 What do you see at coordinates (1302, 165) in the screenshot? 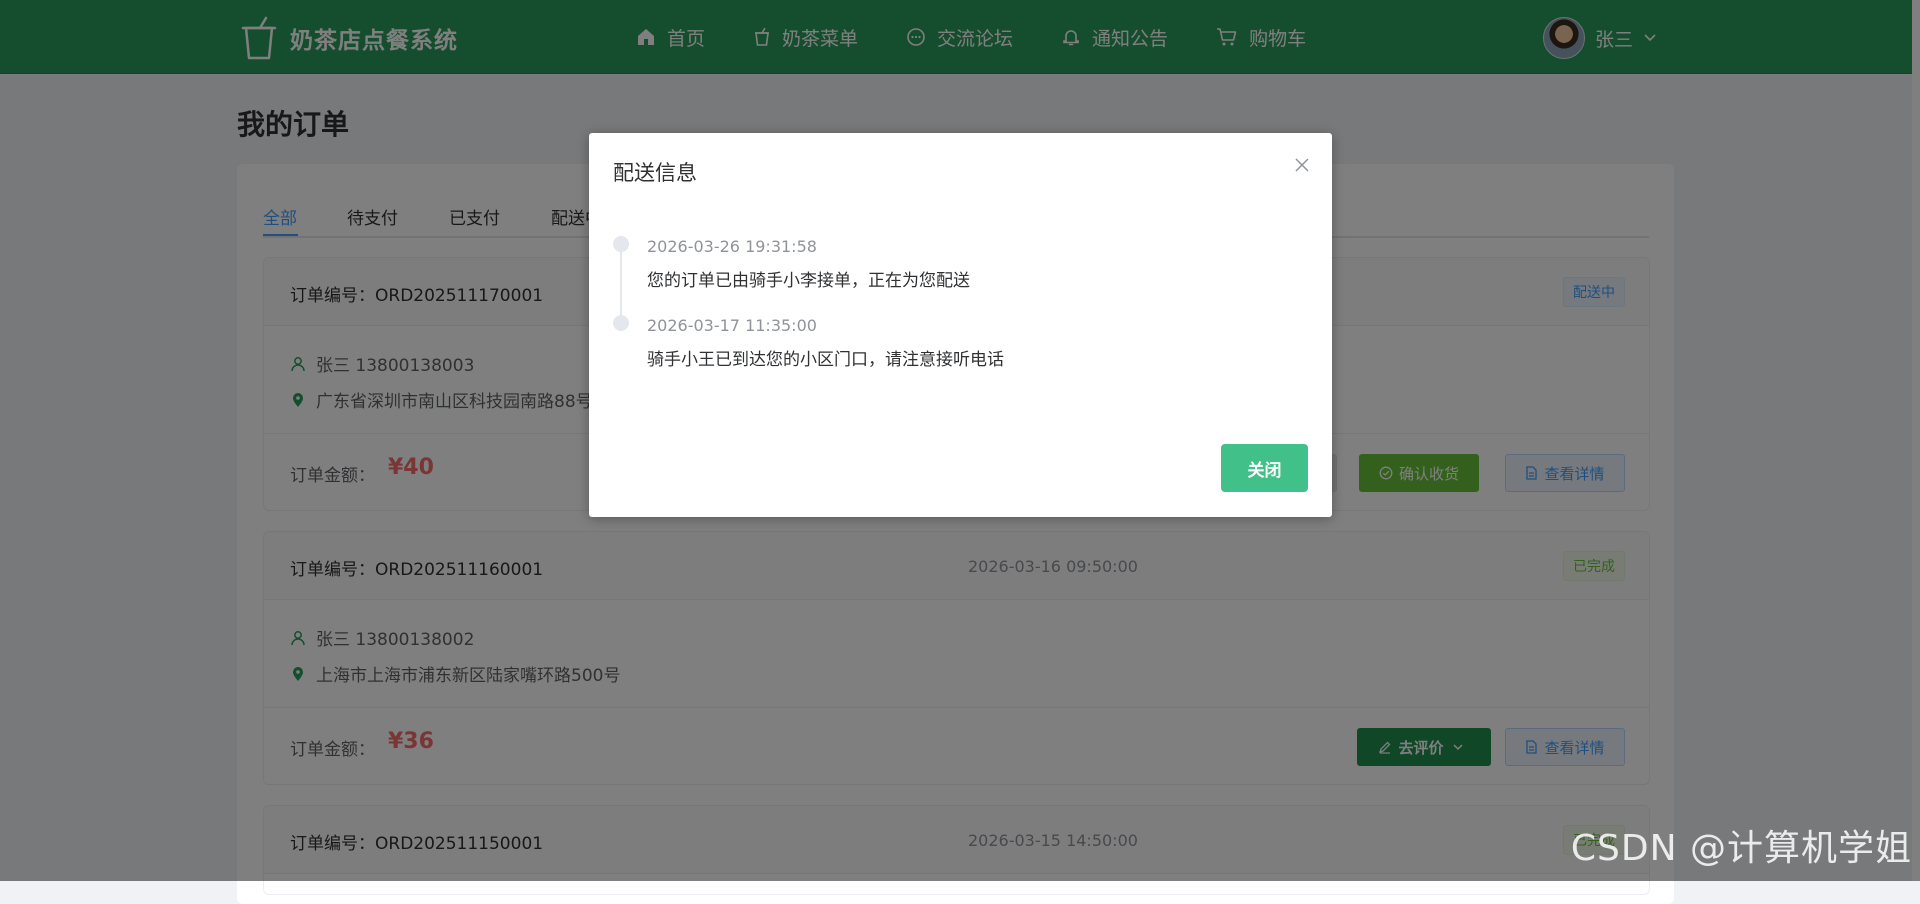
I see `close-icon` at bounding box center [1302, 165].